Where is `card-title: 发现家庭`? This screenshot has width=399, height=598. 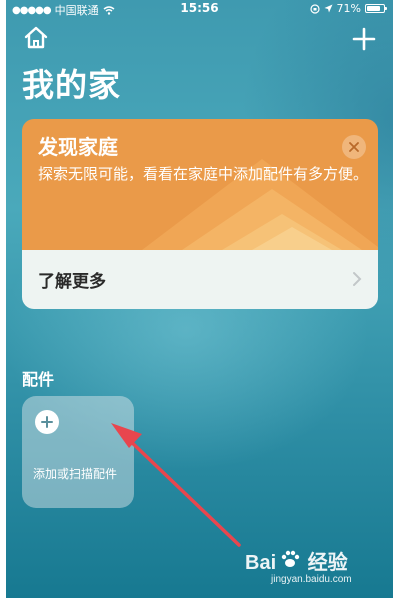 card-title: 发现家庭 is located at coordinates (78, 147).